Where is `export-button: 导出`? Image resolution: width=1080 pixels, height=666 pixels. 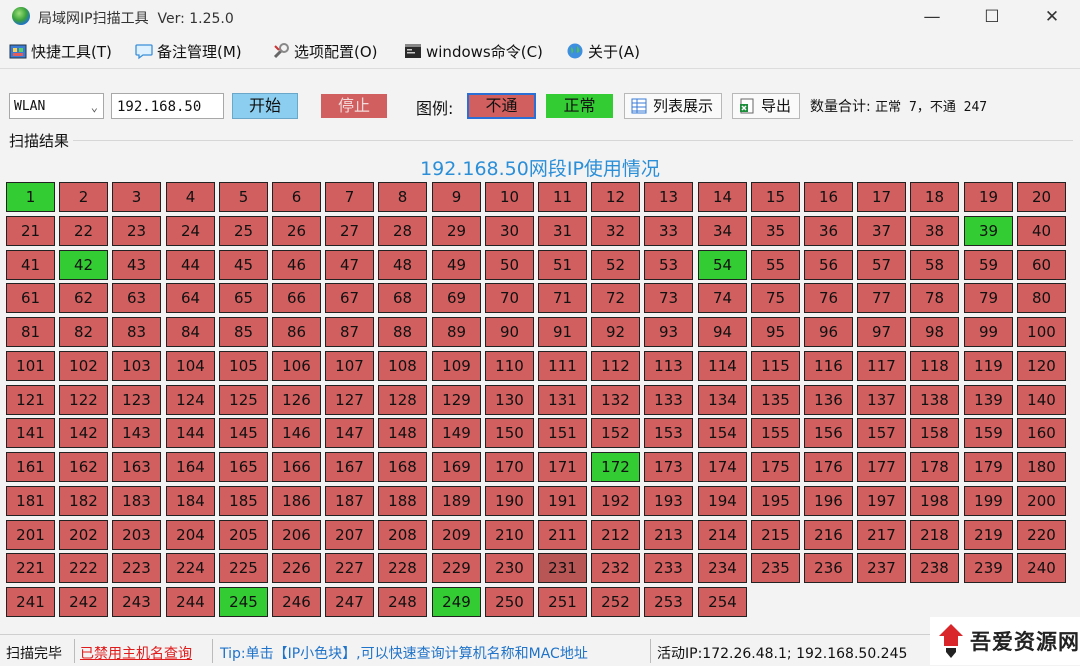
export-button: 导出 is located at coordinates (766, 106).